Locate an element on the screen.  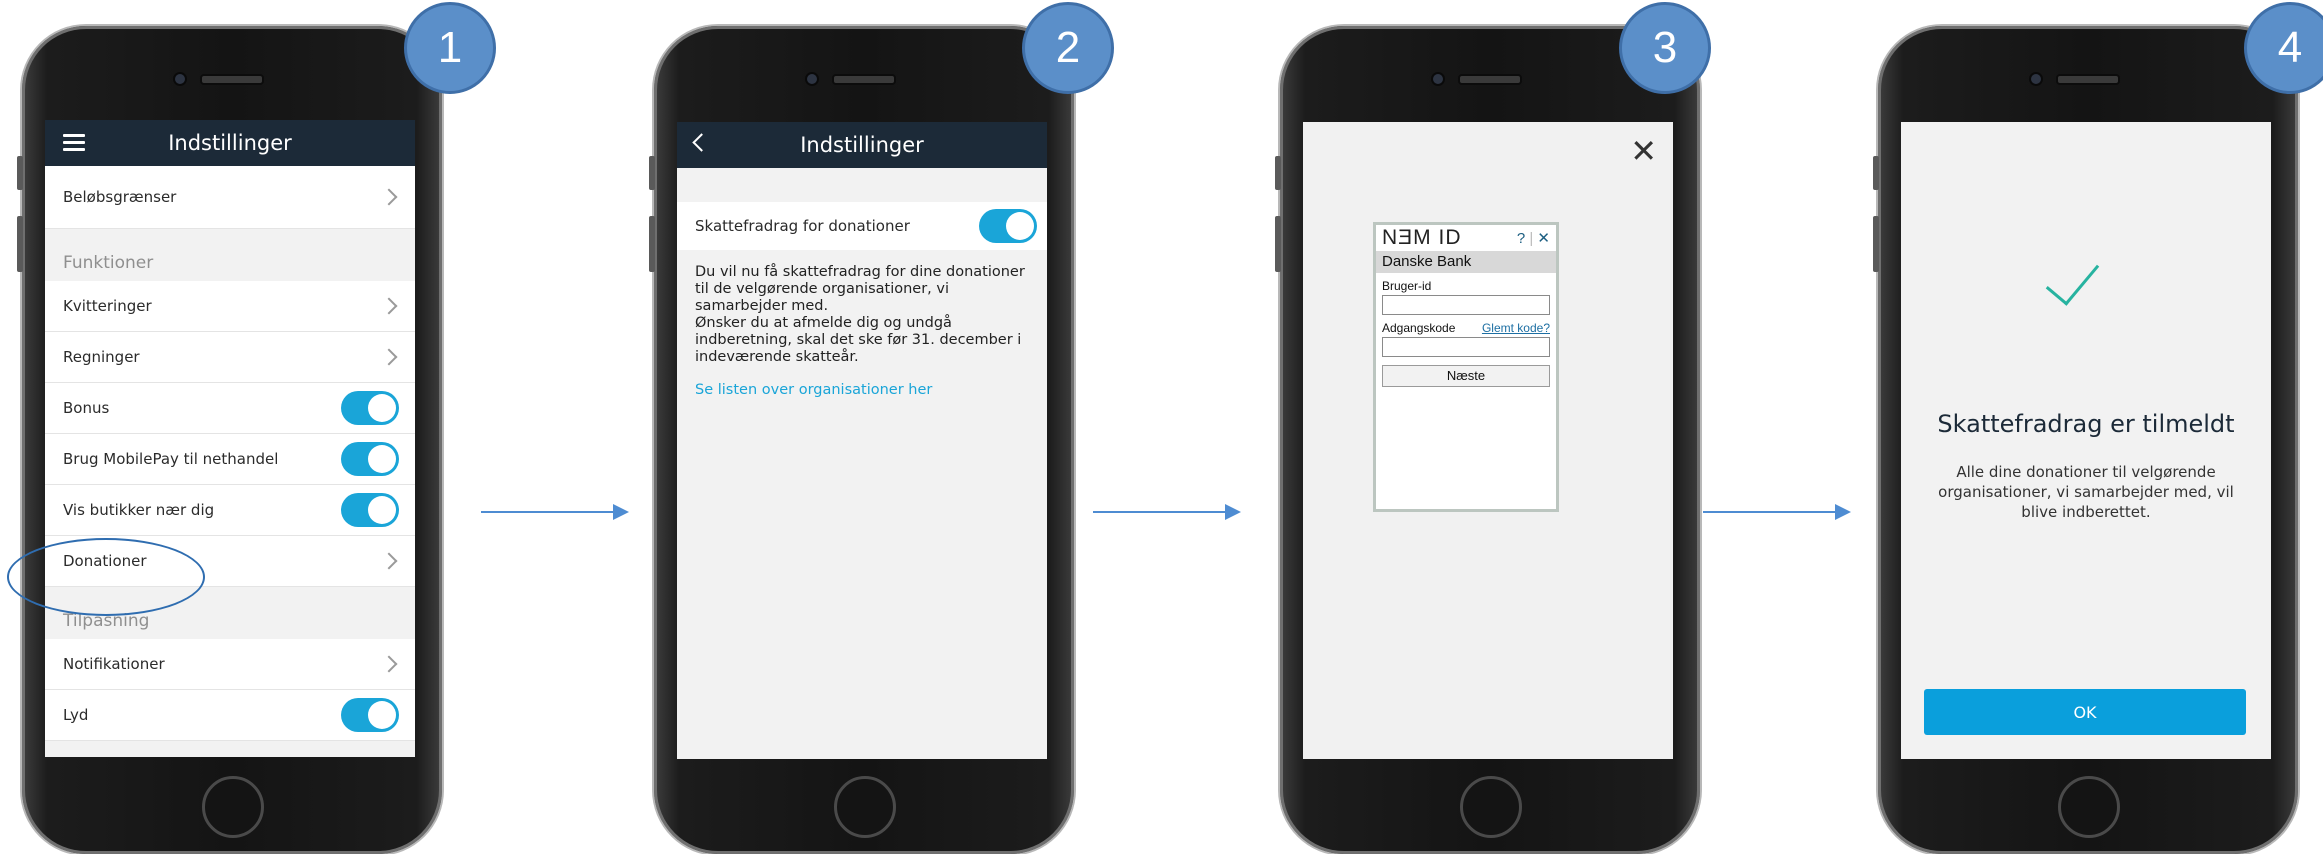
settings-item-webshop: Brug MobilePay til nethandel is located at coordinates (230, 459).